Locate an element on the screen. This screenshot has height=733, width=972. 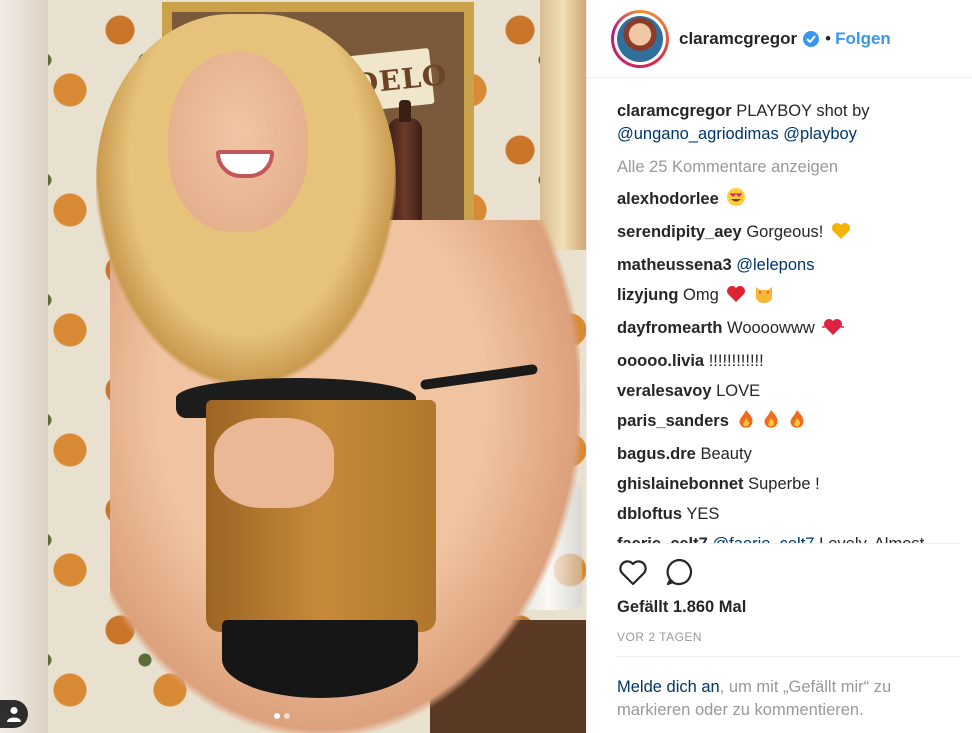
comment-row: dbloftus YES is located at coordinates (787, 514).